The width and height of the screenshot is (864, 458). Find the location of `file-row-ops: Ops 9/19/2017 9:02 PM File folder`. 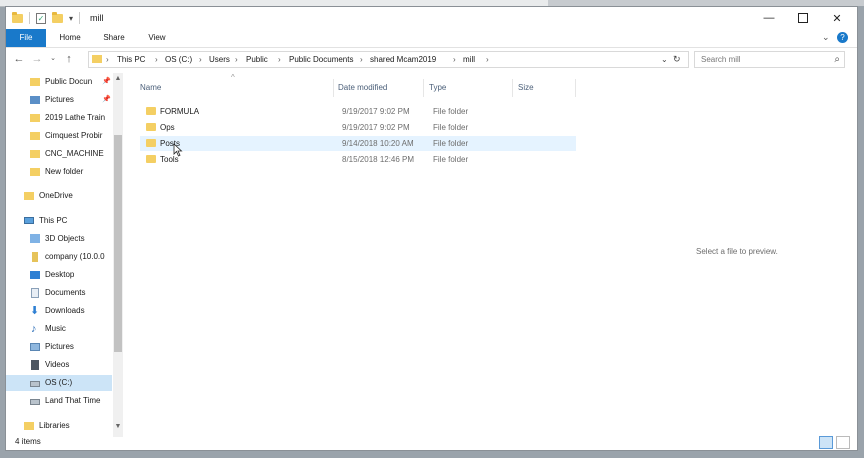

file-row-ops: Ops 9/19/2017 9:02 PM File folder is located at coordinates (358, 127).